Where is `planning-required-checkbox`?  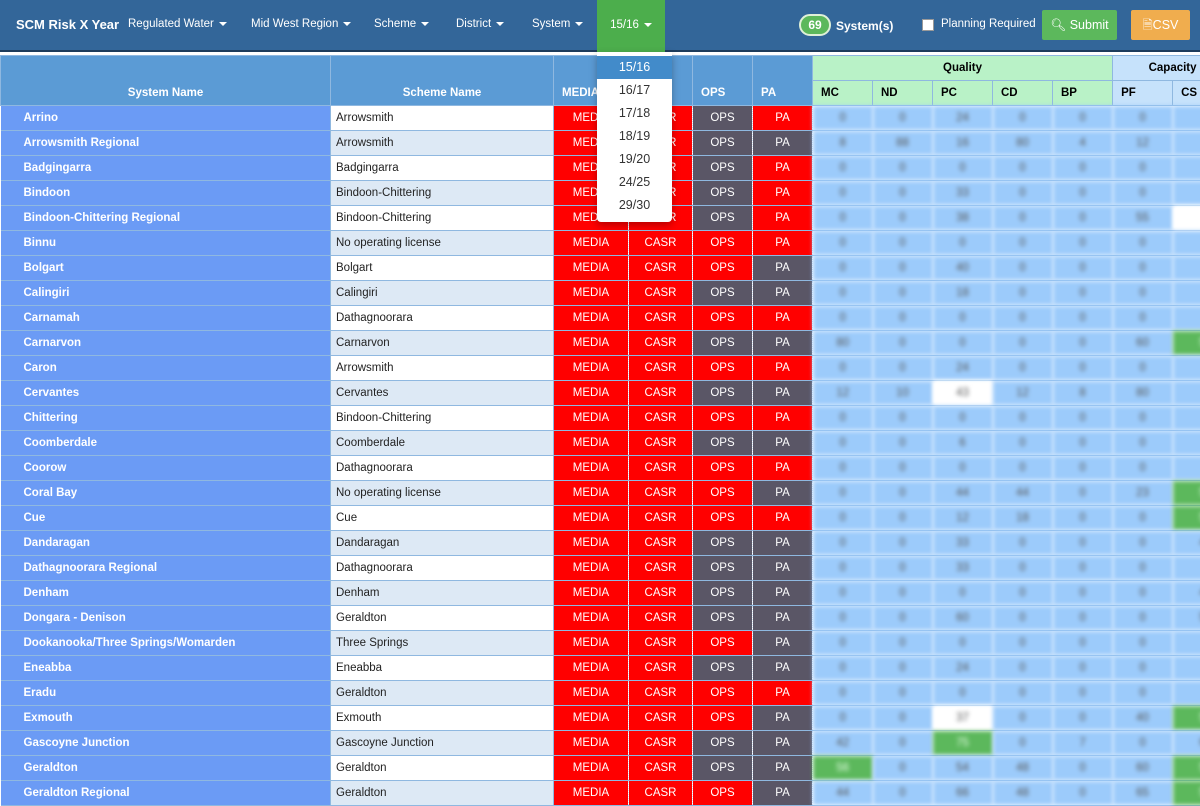
planning-required-checkbox is located at coordinates (928, 25).